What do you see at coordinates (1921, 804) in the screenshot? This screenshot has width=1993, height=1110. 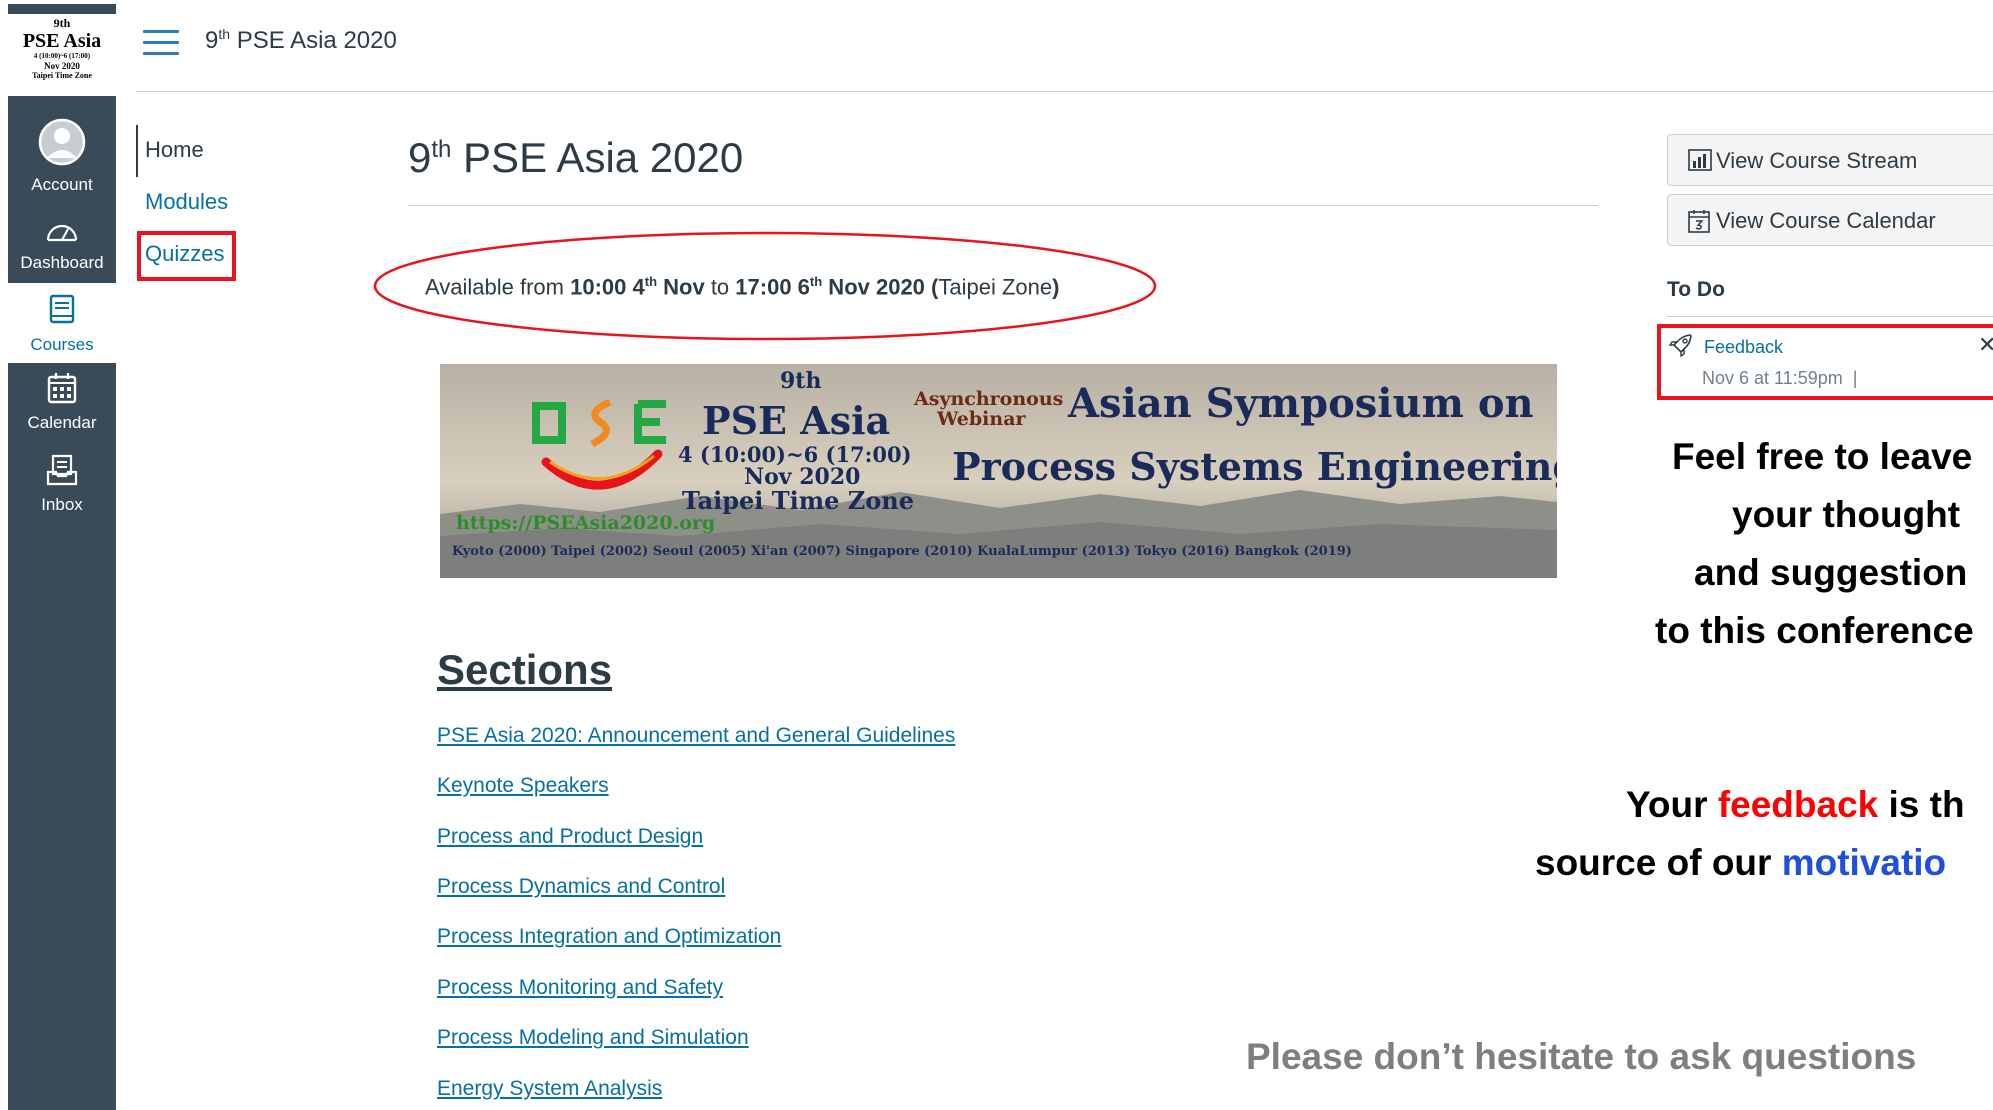 I see `feedback-note-post: is th` at bounding box center [1921, 804].